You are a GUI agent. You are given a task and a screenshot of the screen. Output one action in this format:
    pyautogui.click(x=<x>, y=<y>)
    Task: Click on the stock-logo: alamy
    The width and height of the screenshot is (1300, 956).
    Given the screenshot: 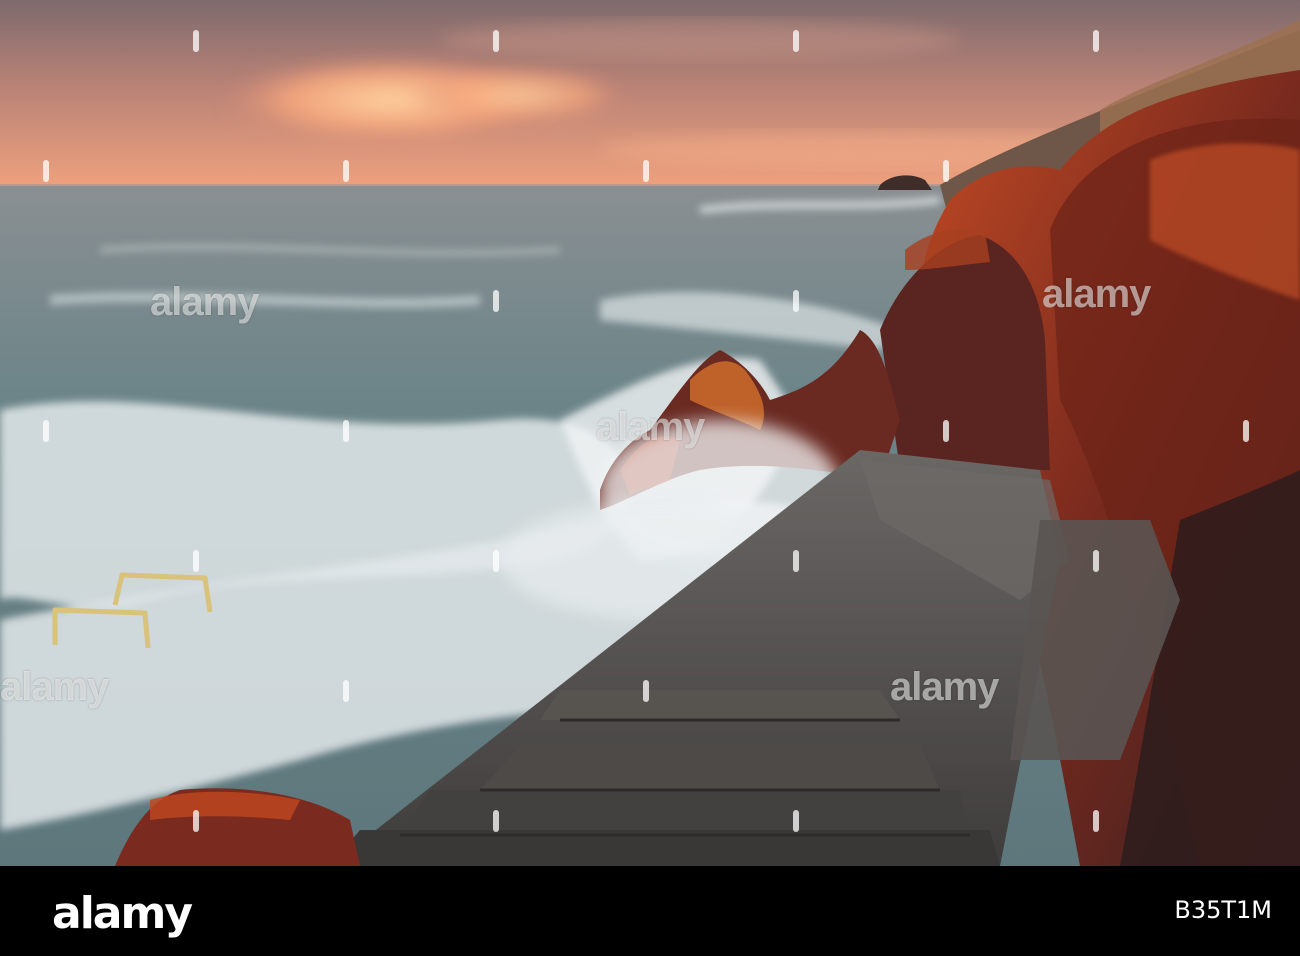 What is the action you would take?
    pyautogui.click(x=122, y=913)
    